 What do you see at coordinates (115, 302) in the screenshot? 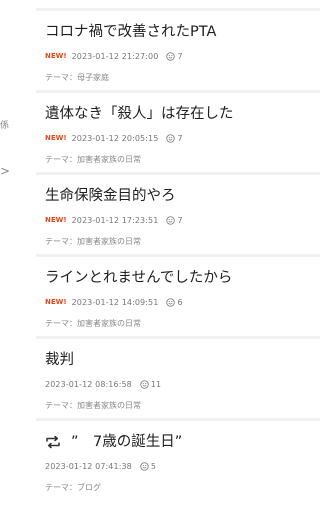
I see `entry-date: 2023-01-12 14:09:51` at bounding box center [115, 302].